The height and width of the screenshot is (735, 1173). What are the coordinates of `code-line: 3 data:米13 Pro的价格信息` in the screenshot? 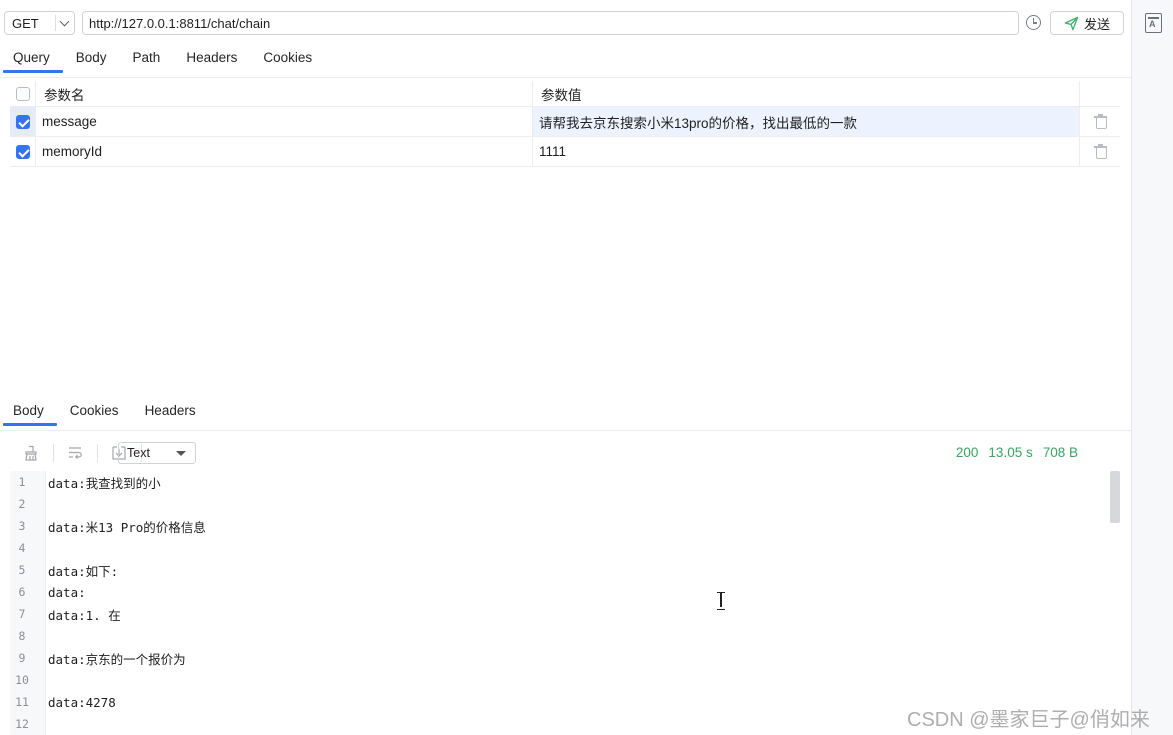 It's located at (565, 526).